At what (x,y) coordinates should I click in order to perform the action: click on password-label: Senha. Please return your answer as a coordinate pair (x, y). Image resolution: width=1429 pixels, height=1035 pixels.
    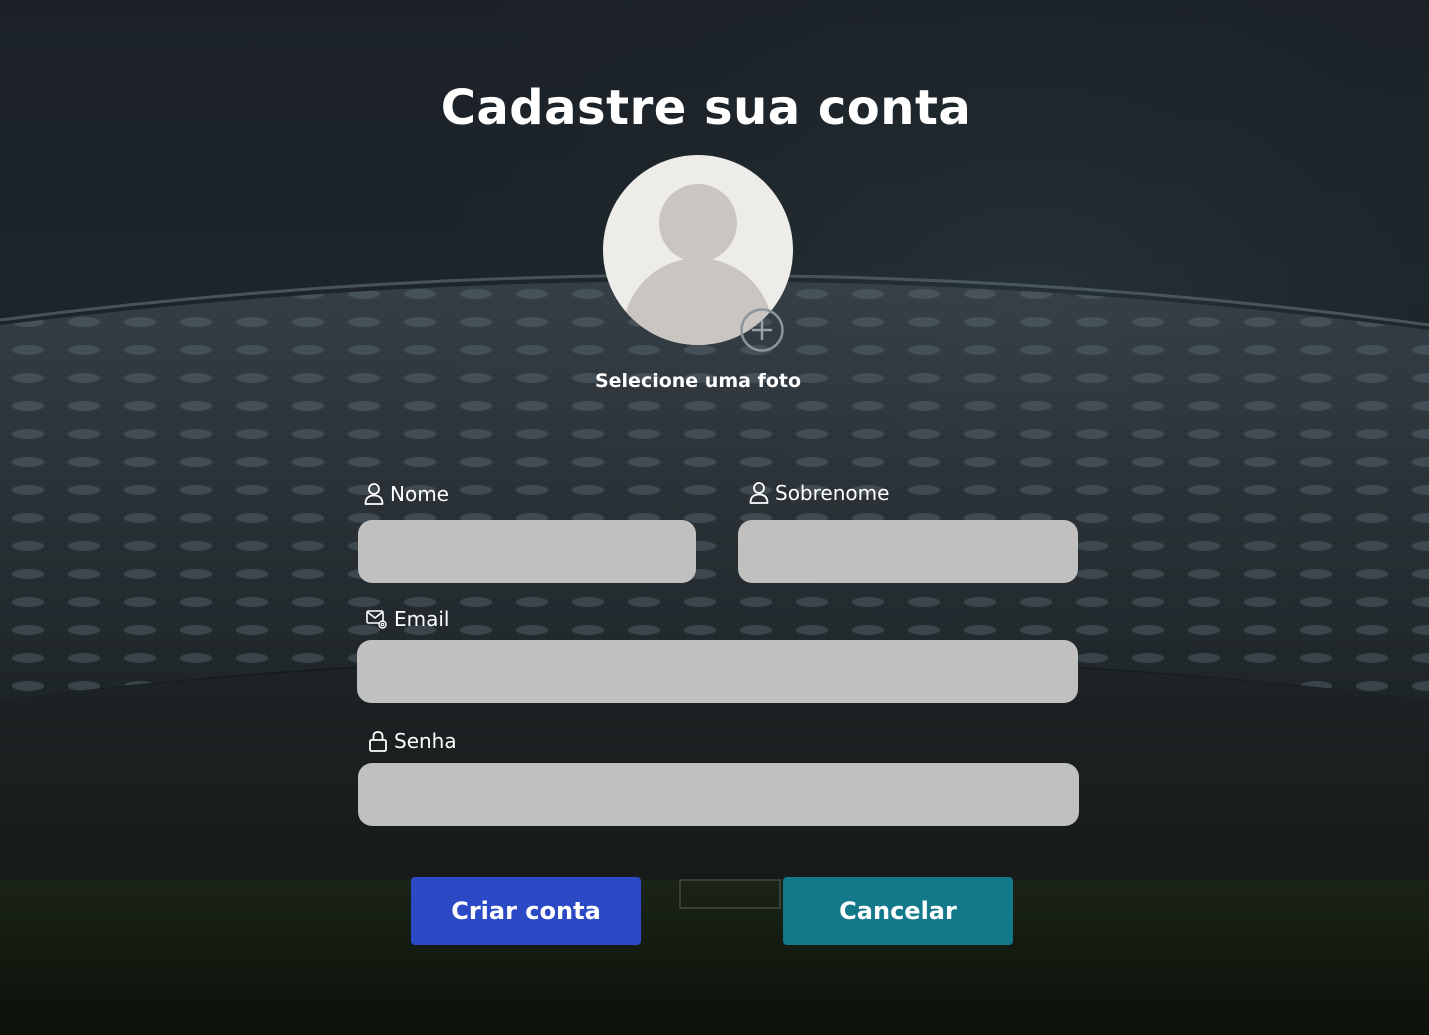
    Looking at the image, I should click on (412, 741).